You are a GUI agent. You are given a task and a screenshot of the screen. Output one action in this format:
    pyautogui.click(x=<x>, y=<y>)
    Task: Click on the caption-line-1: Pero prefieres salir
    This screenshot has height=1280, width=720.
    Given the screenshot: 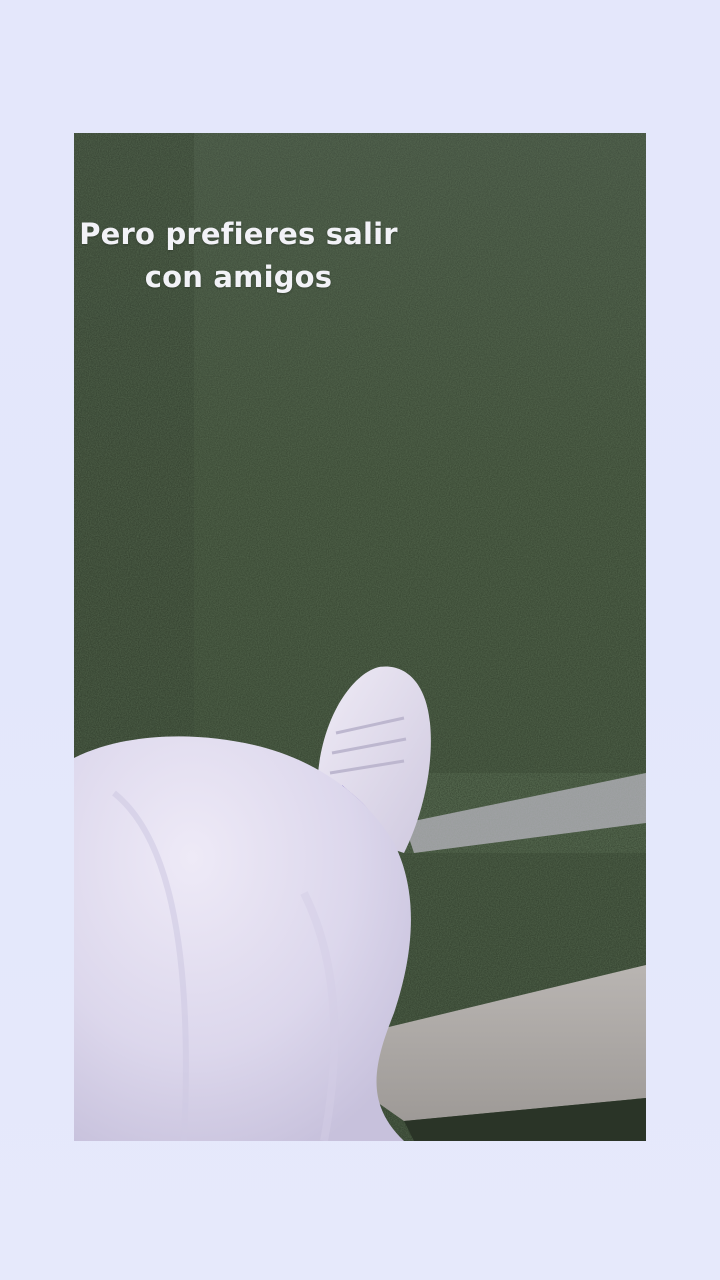 What is the action you would take?
    pyautogui.click(x=238, y=234)
    